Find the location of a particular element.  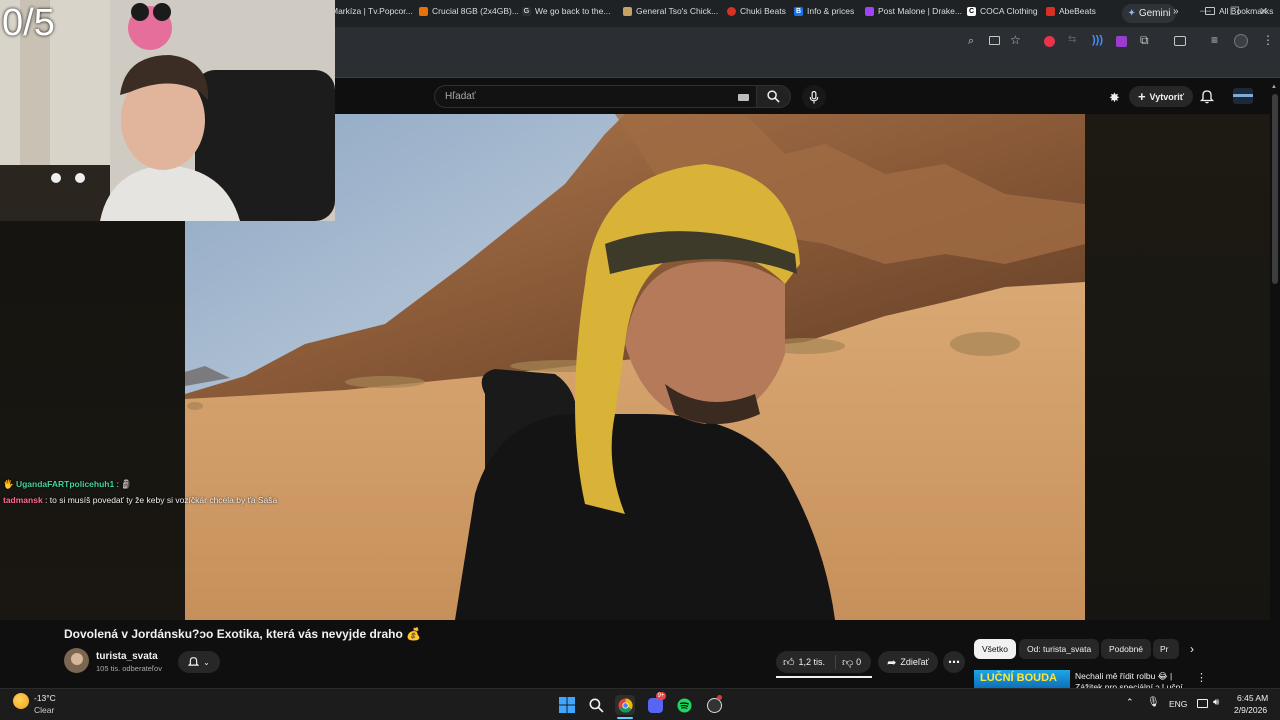

install-app-icon is located at coordinates (994, 40).